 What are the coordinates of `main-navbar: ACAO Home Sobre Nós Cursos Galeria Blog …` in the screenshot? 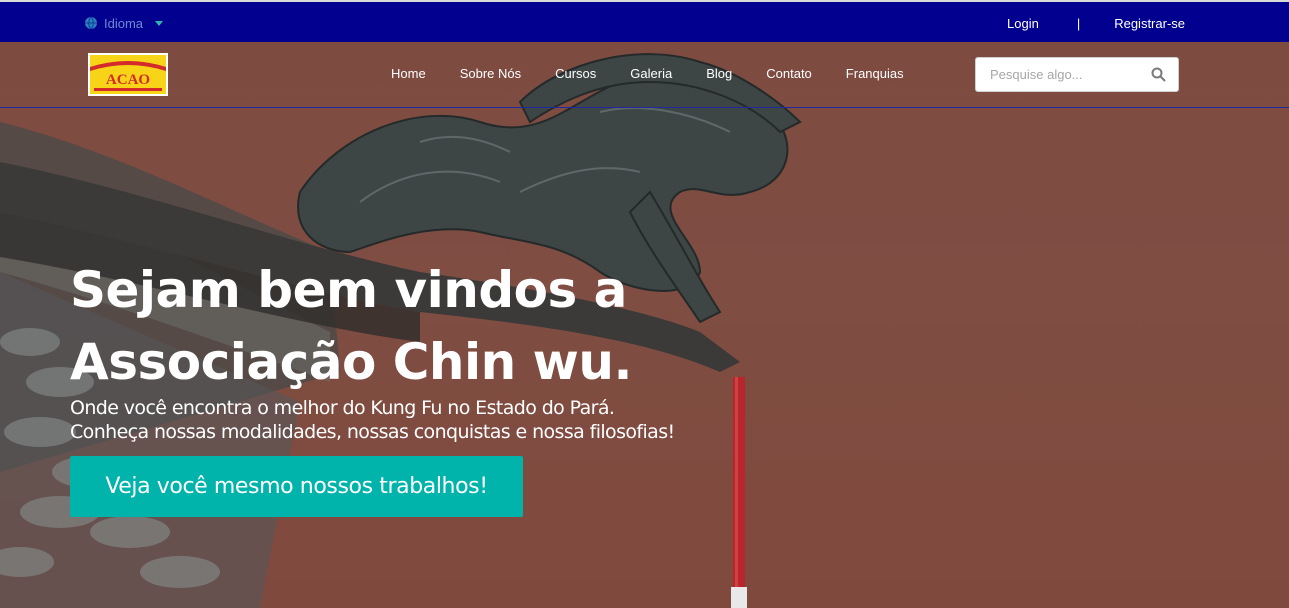 It's located at (644, 75).